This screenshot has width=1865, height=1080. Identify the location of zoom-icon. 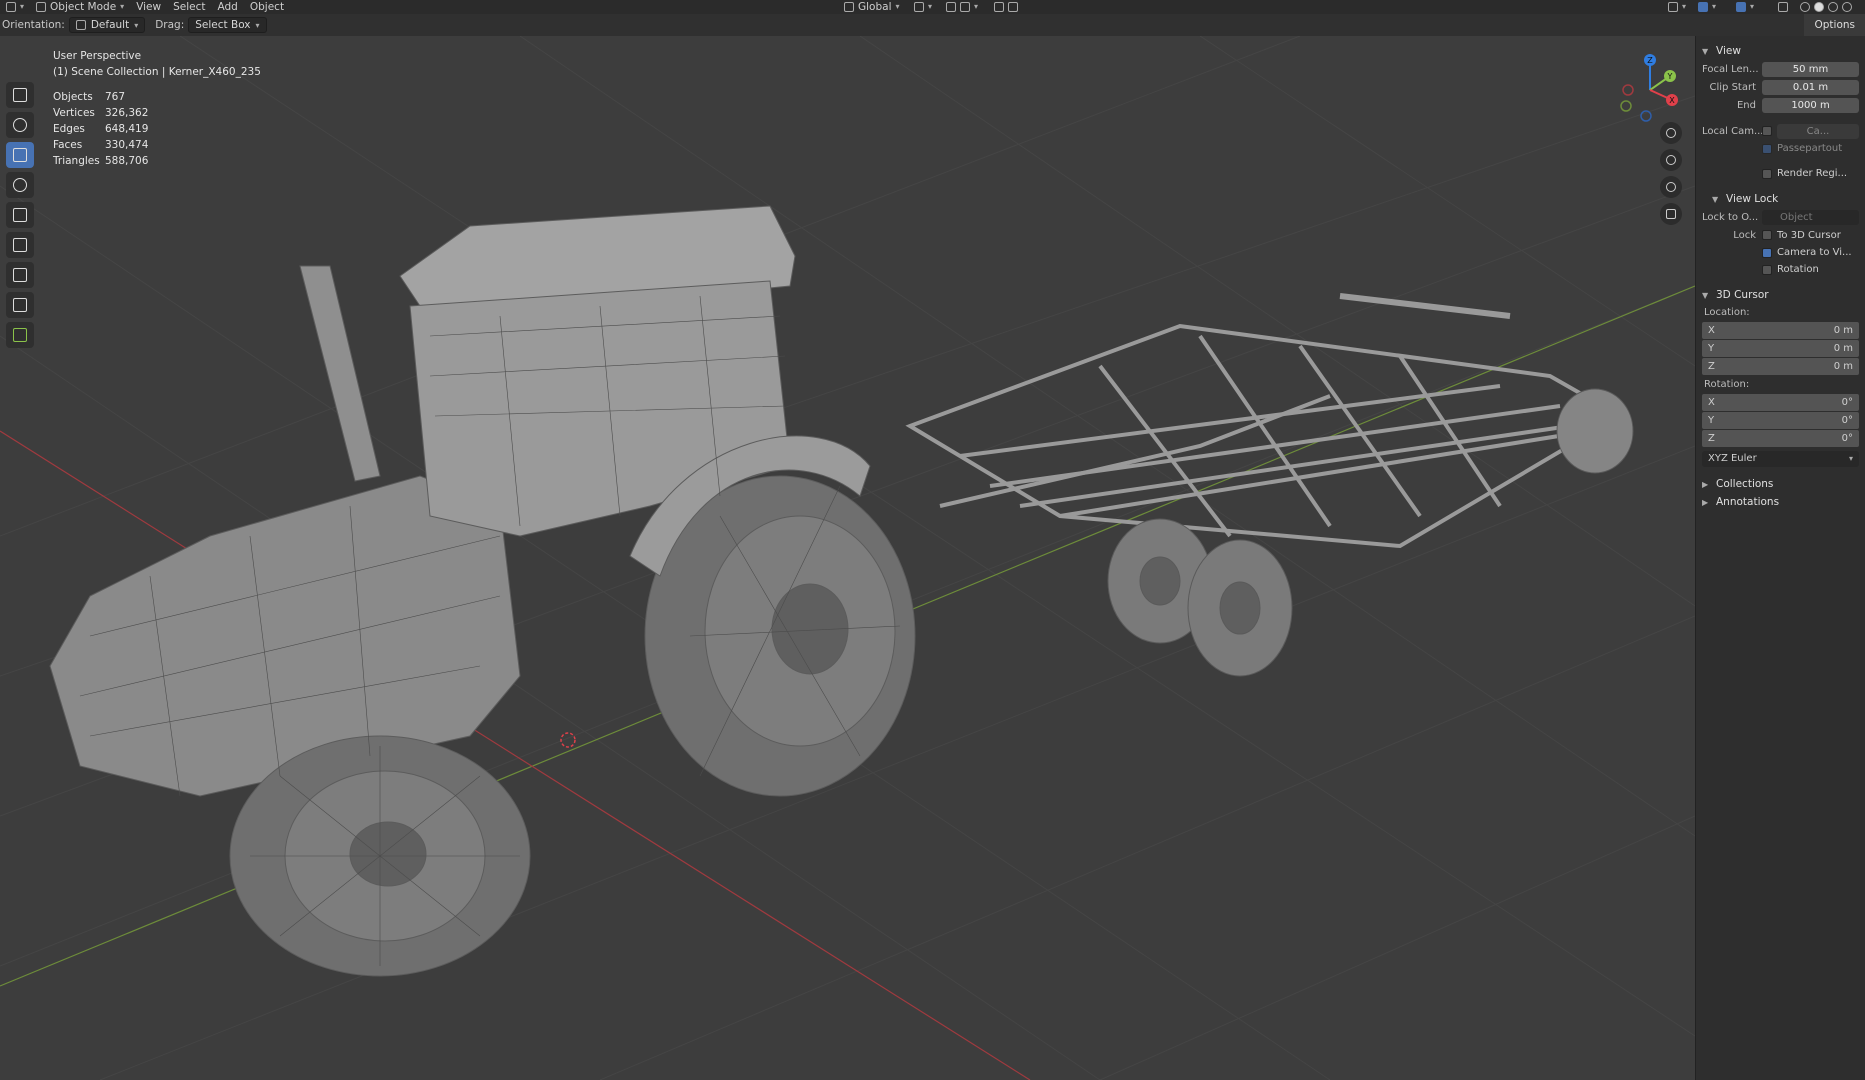
(1671, 133).